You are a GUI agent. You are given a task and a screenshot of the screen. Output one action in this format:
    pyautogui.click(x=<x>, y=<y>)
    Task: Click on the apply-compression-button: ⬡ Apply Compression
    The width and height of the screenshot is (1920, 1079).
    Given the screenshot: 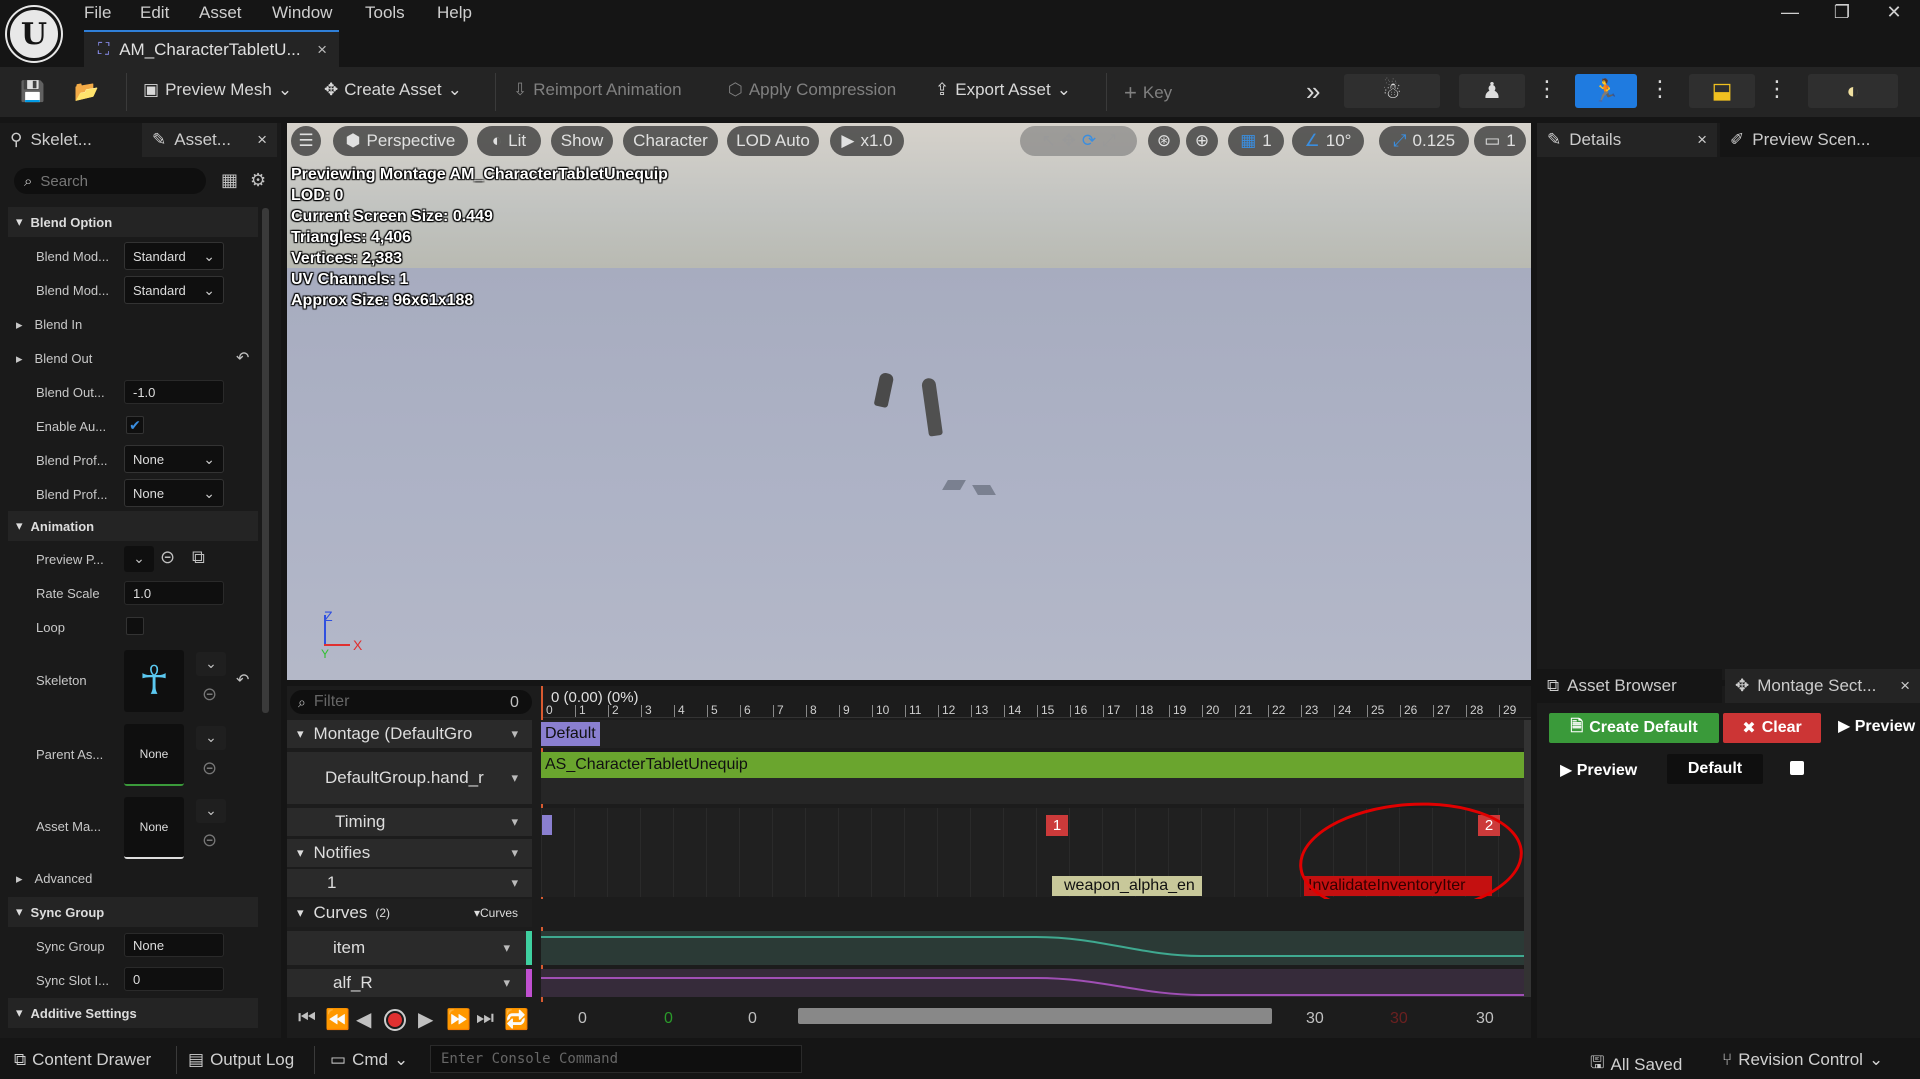 What is the action you would take?
    pyautogui.click(x=812, y=90)
    